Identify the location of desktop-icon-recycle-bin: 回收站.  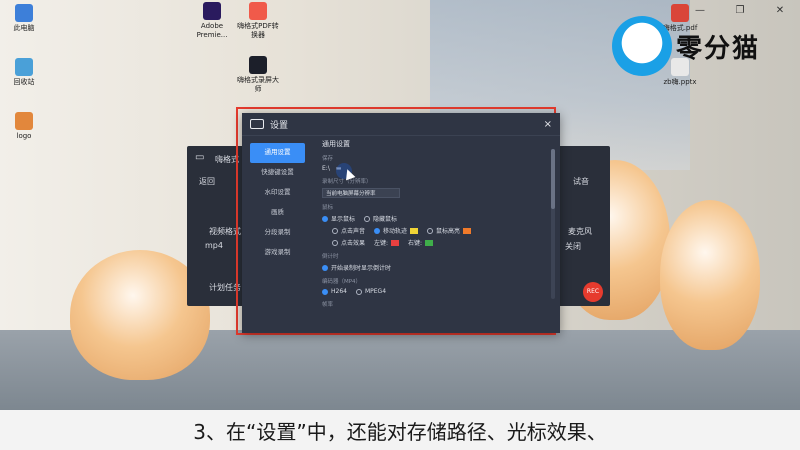
(24, 72).